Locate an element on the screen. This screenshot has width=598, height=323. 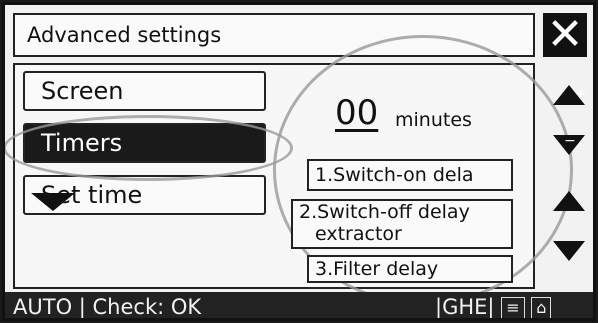
status-code: GHE is located at coordinates (465, 307).